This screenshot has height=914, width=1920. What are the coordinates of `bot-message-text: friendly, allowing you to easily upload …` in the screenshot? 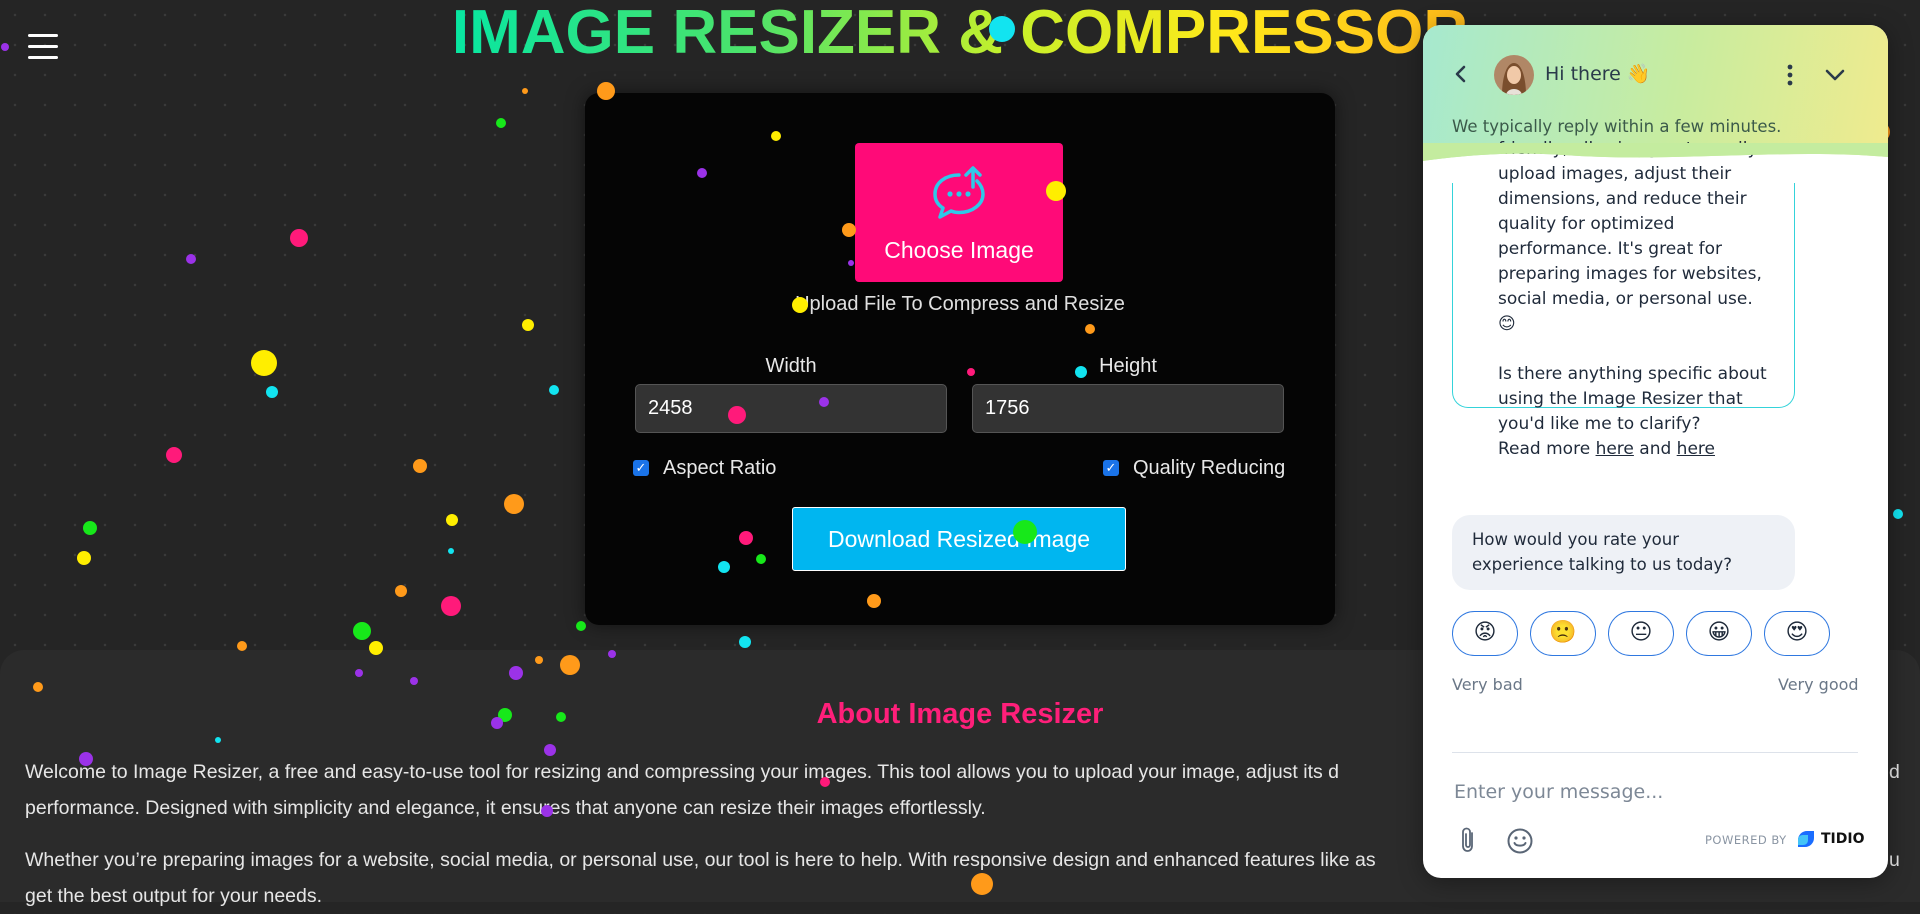 It's located at (1643, 300).